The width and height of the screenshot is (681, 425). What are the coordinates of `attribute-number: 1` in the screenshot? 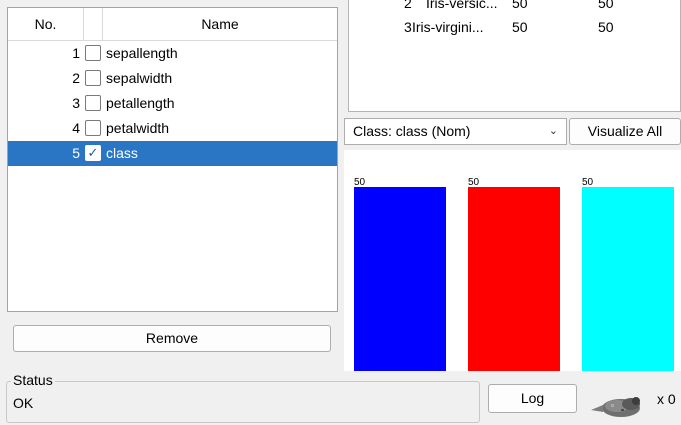 It's located at (76, 53).